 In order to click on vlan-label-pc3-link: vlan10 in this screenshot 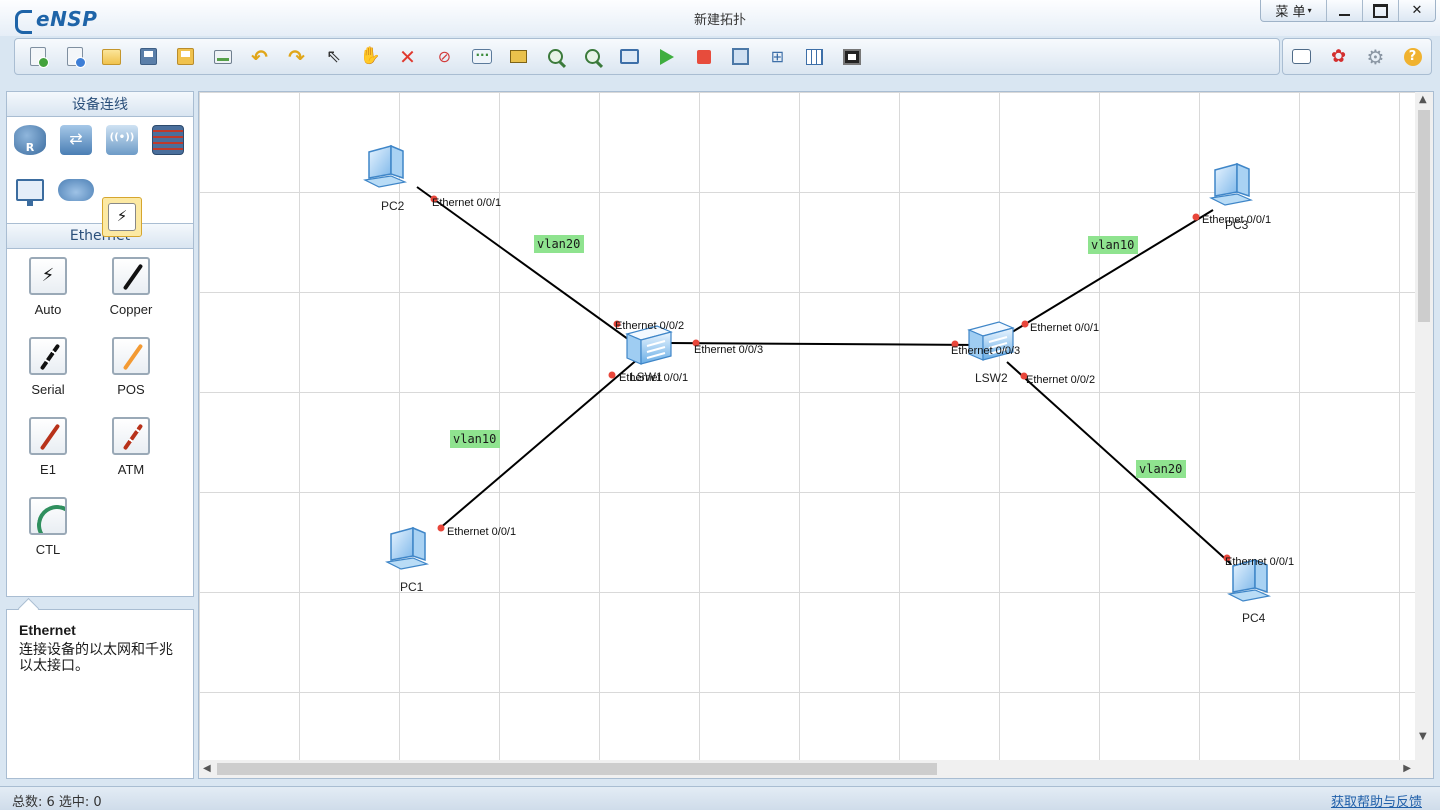, I will do `click(1113, 245)`.